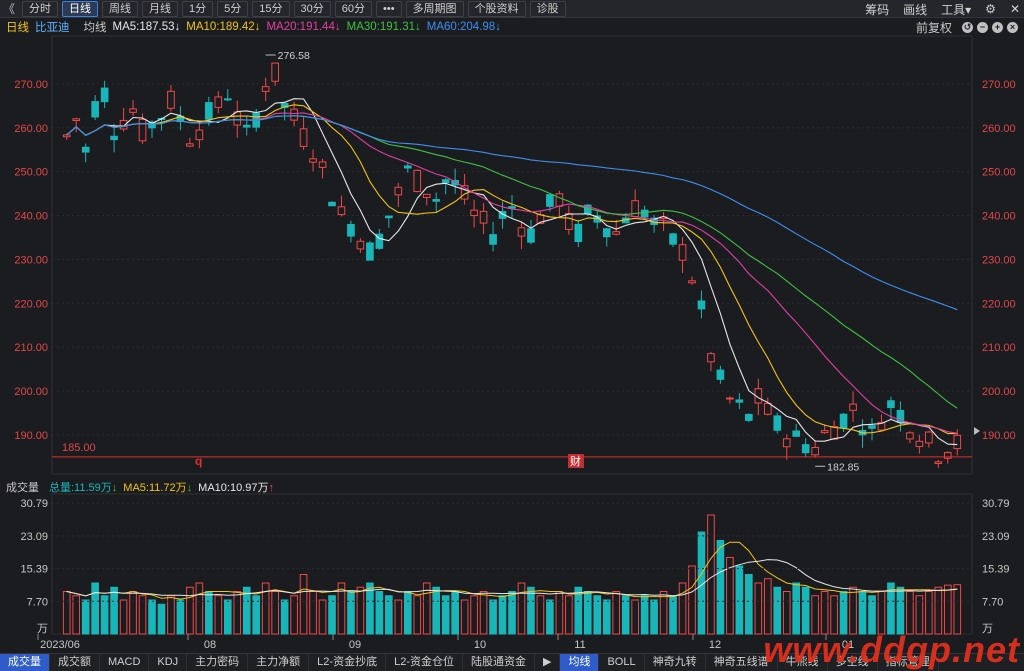  I want to click on support-label: 185.00, so click(79, 448).